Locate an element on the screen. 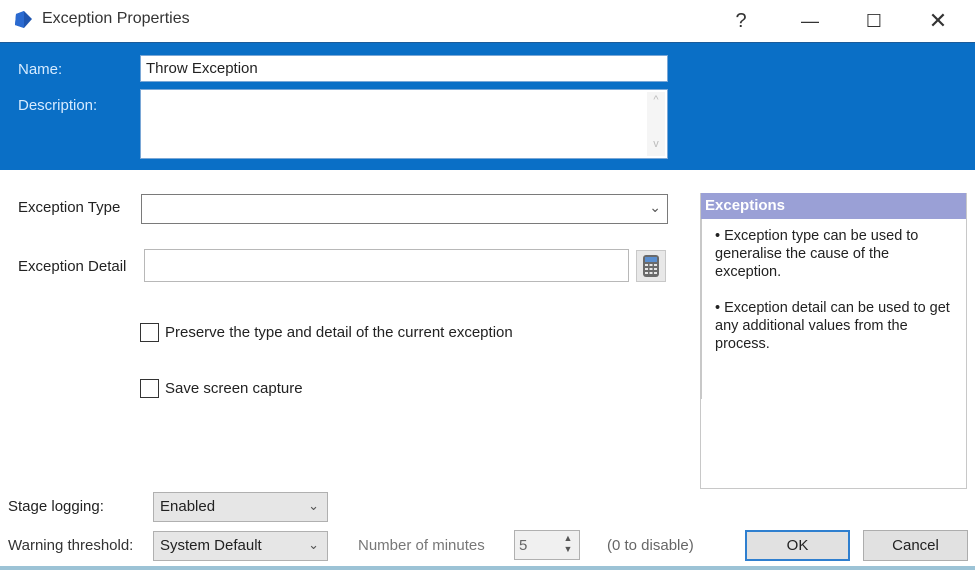 The image size is (975, 570). minutes-value: 5 is located at coordinates (523, 545).